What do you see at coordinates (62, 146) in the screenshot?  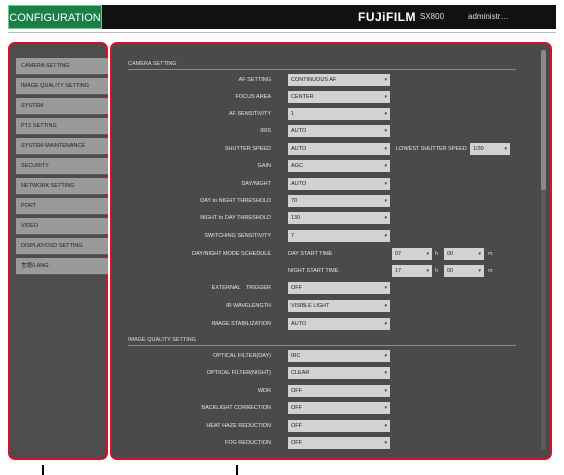 I see `sidebar-item-system-maintenance: SYSTEM MAINTENANCE` at bounding box center [62, 146].